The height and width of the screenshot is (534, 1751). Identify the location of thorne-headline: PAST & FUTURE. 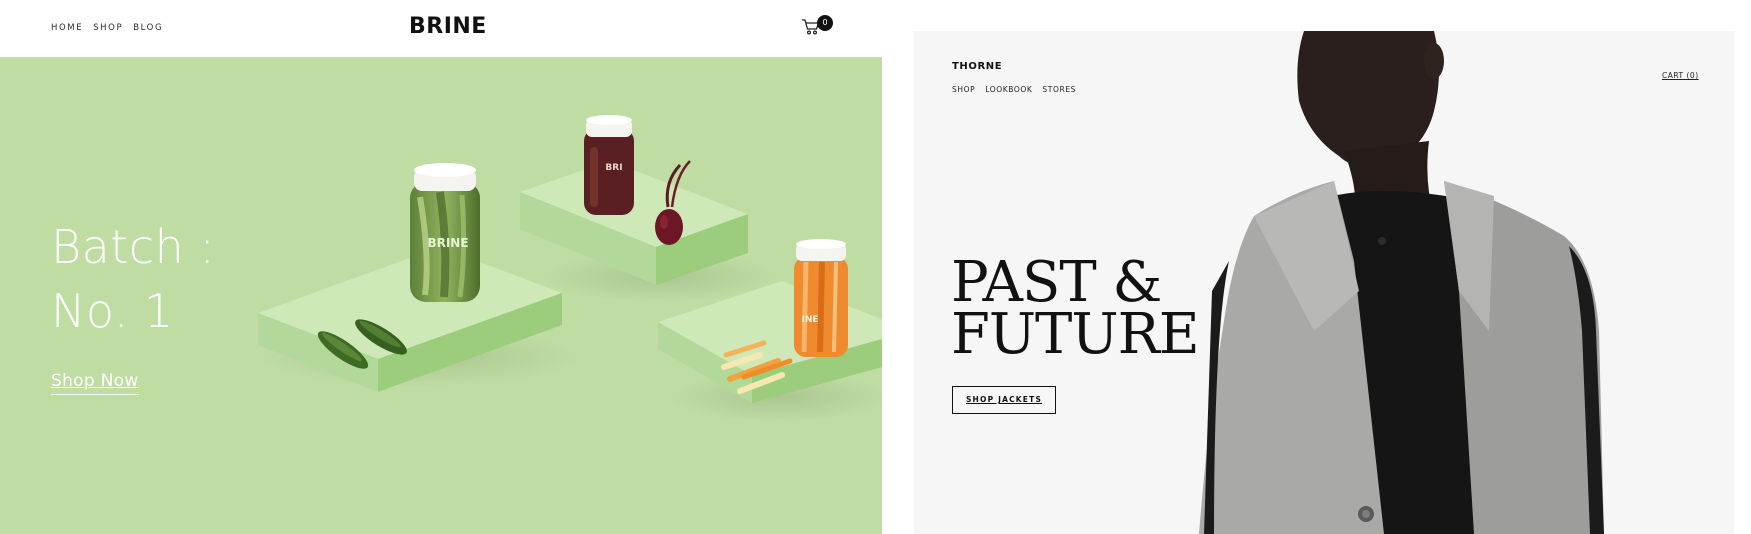
(1075, 311).